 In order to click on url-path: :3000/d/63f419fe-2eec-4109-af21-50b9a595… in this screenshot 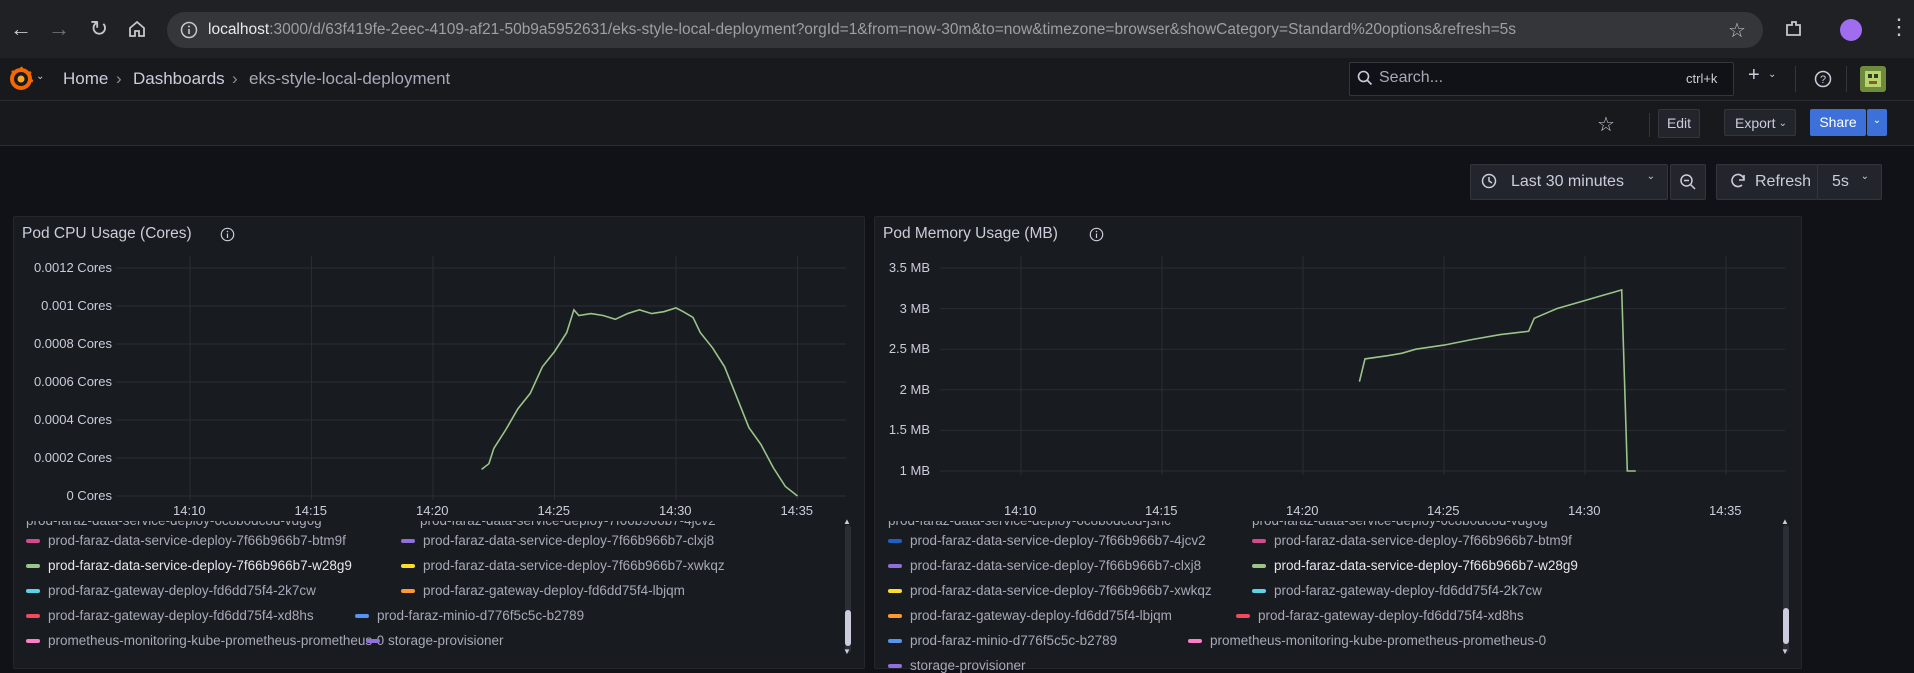, I will do `click(892, 29)`.